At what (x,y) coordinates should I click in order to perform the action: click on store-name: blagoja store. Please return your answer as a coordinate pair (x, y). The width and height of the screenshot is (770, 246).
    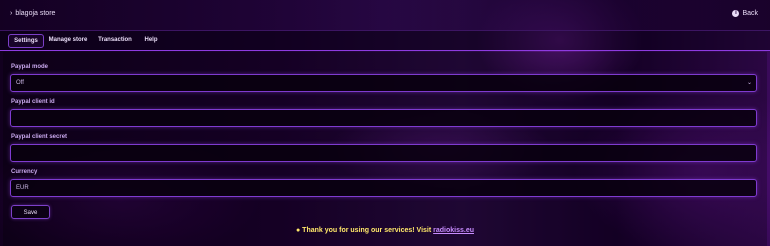
    Looking at the image, I should click on (35, 13).